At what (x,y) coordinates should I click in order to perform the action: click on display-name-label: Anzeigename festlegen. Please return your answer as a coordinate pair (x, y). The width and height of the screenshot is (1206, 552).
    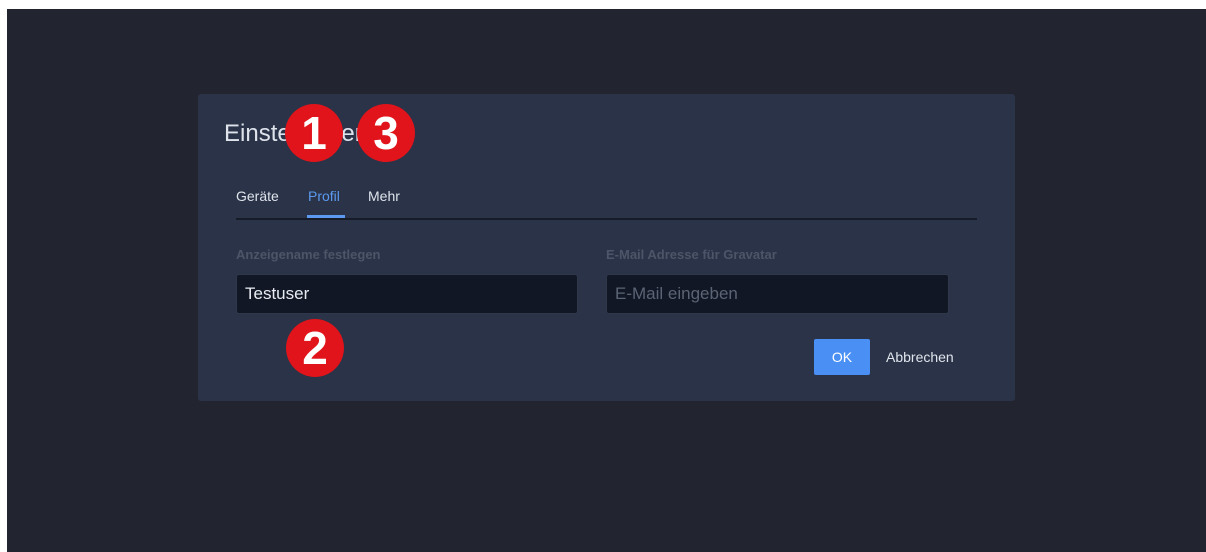
    Looking at the image, I should click on (308, 254).